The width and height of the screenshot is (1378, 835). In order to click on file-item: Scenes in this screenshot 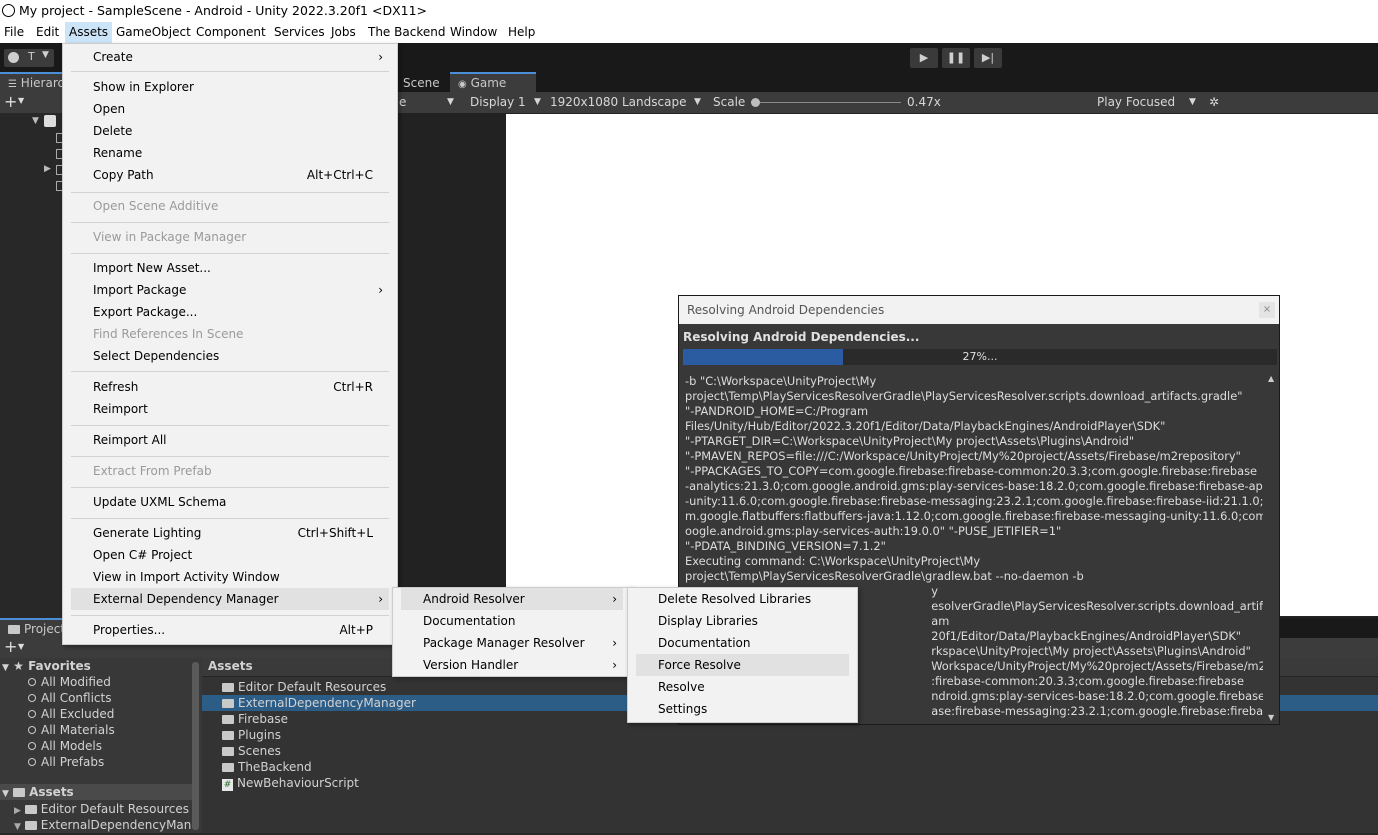, I will do `click(251, 751)`.